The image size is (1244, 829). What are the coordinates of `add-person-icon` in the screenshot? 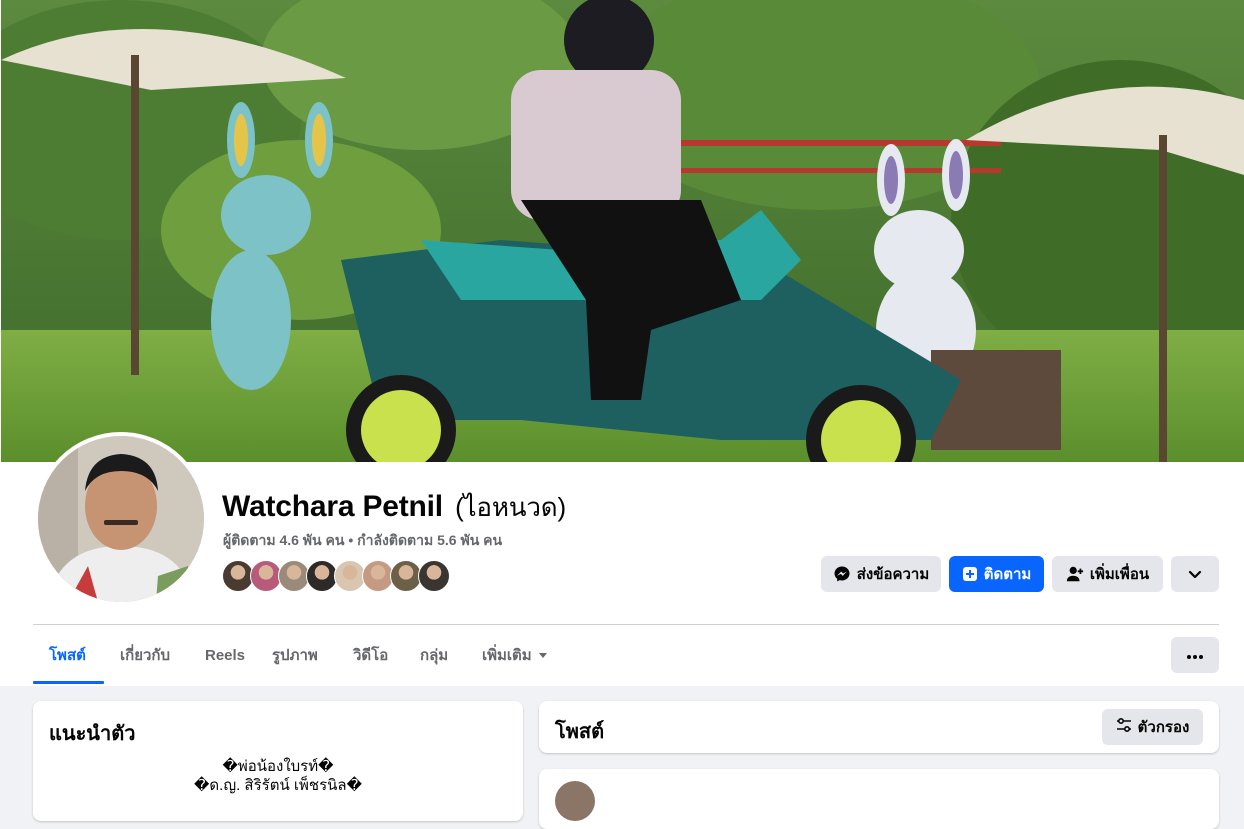 It's located at (1075, 574).